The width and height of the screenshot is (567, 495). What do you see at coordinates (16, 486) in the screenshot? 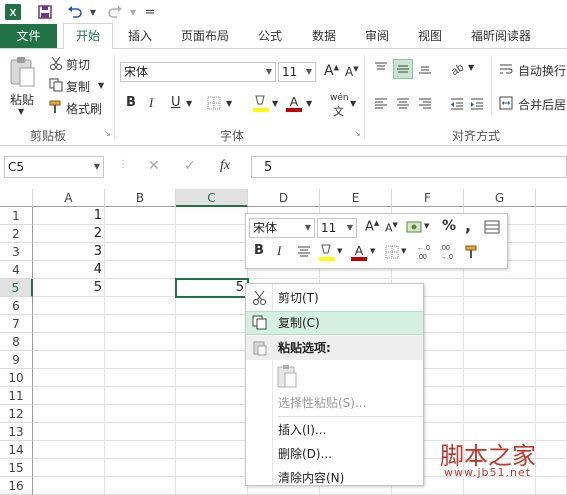
I see `row-header: 16` at bounding box center [16, 486].